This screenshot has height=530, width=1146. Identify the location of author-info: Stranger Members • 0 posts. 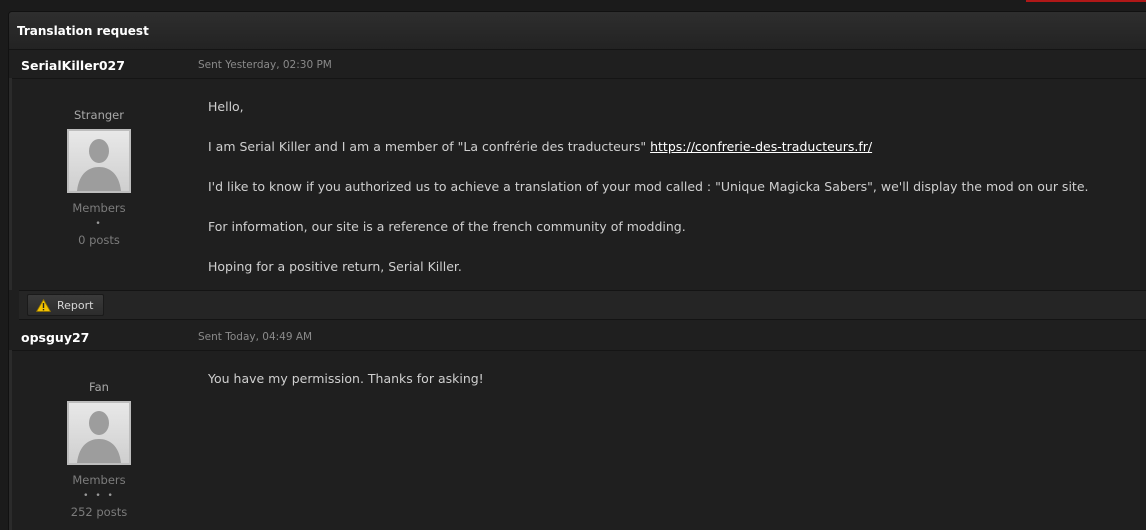
(99, 177).